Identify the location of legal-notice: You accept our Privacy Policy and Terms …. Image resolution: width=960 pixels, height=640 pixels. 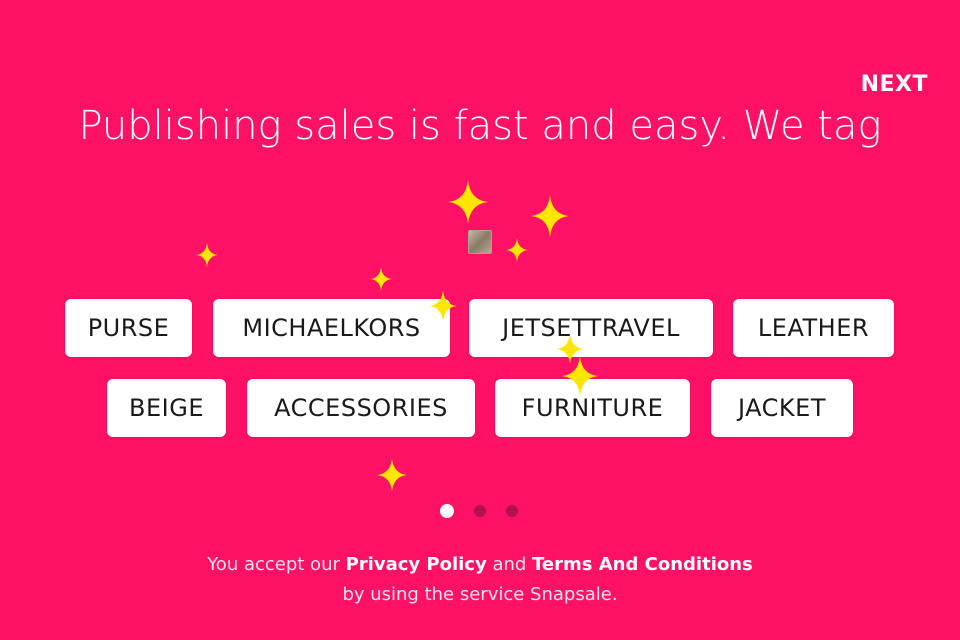
(480, 580).